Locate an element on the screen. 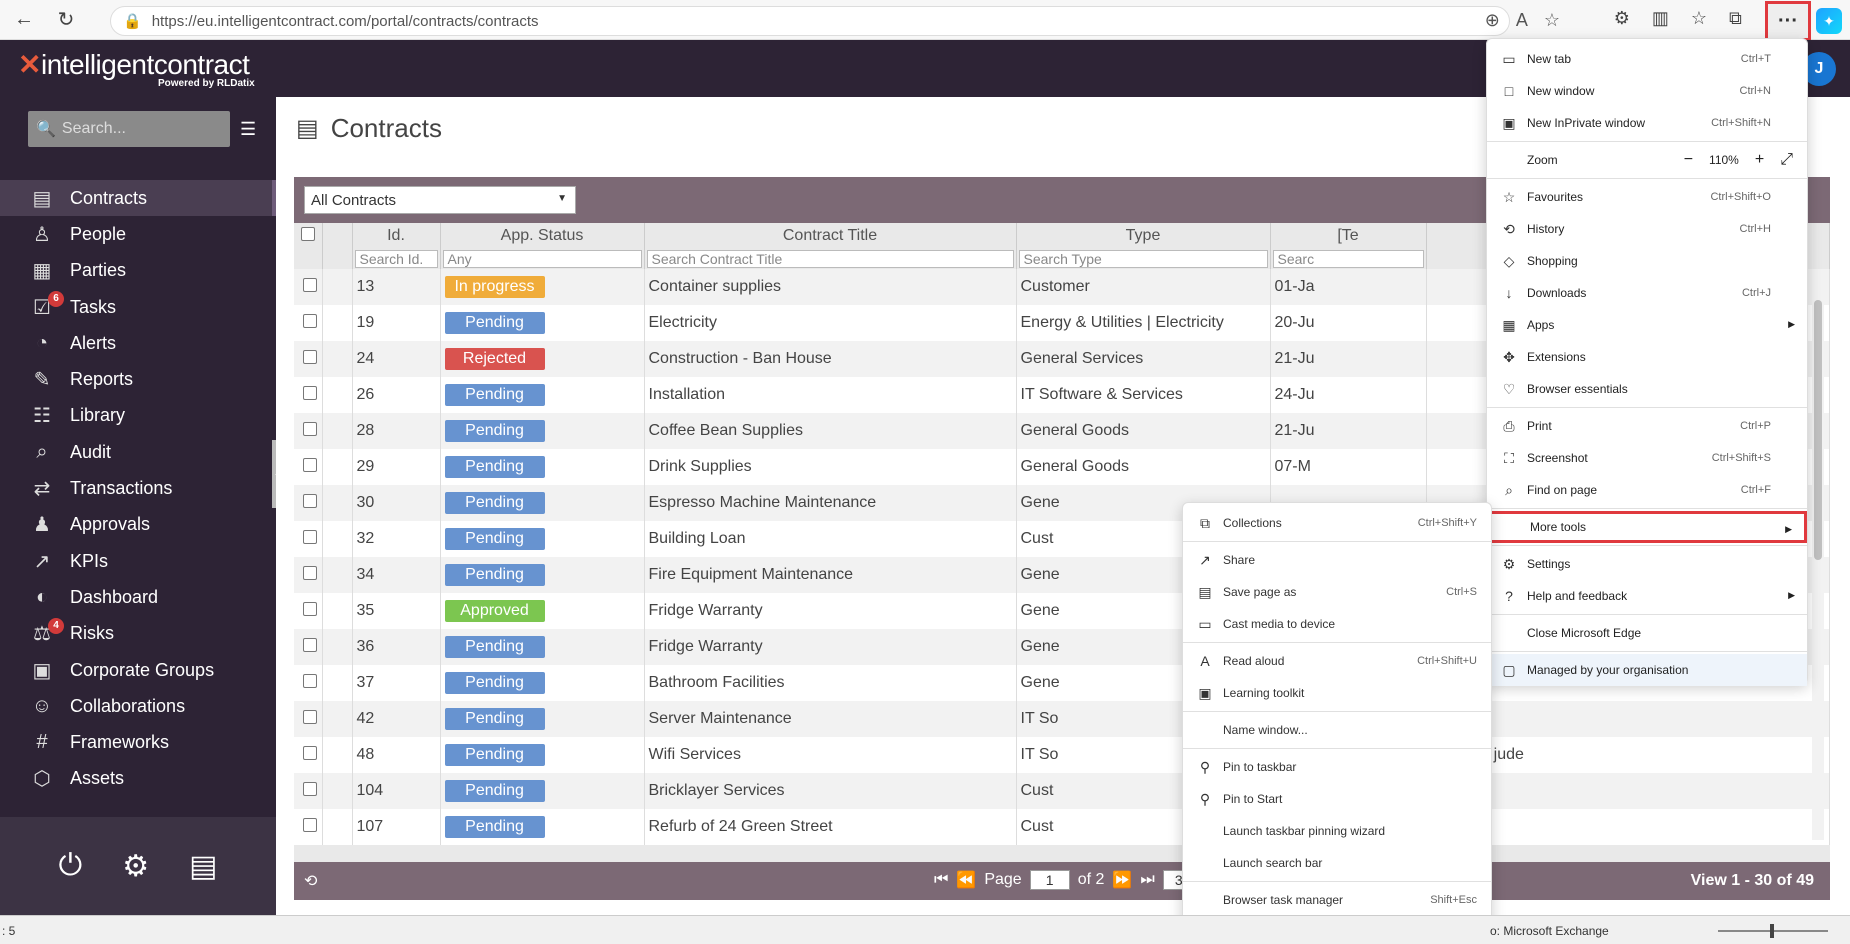 The width and height of the screenshot is (1850, 944). cell-title: Electricity is located at coordinates (830, 323).